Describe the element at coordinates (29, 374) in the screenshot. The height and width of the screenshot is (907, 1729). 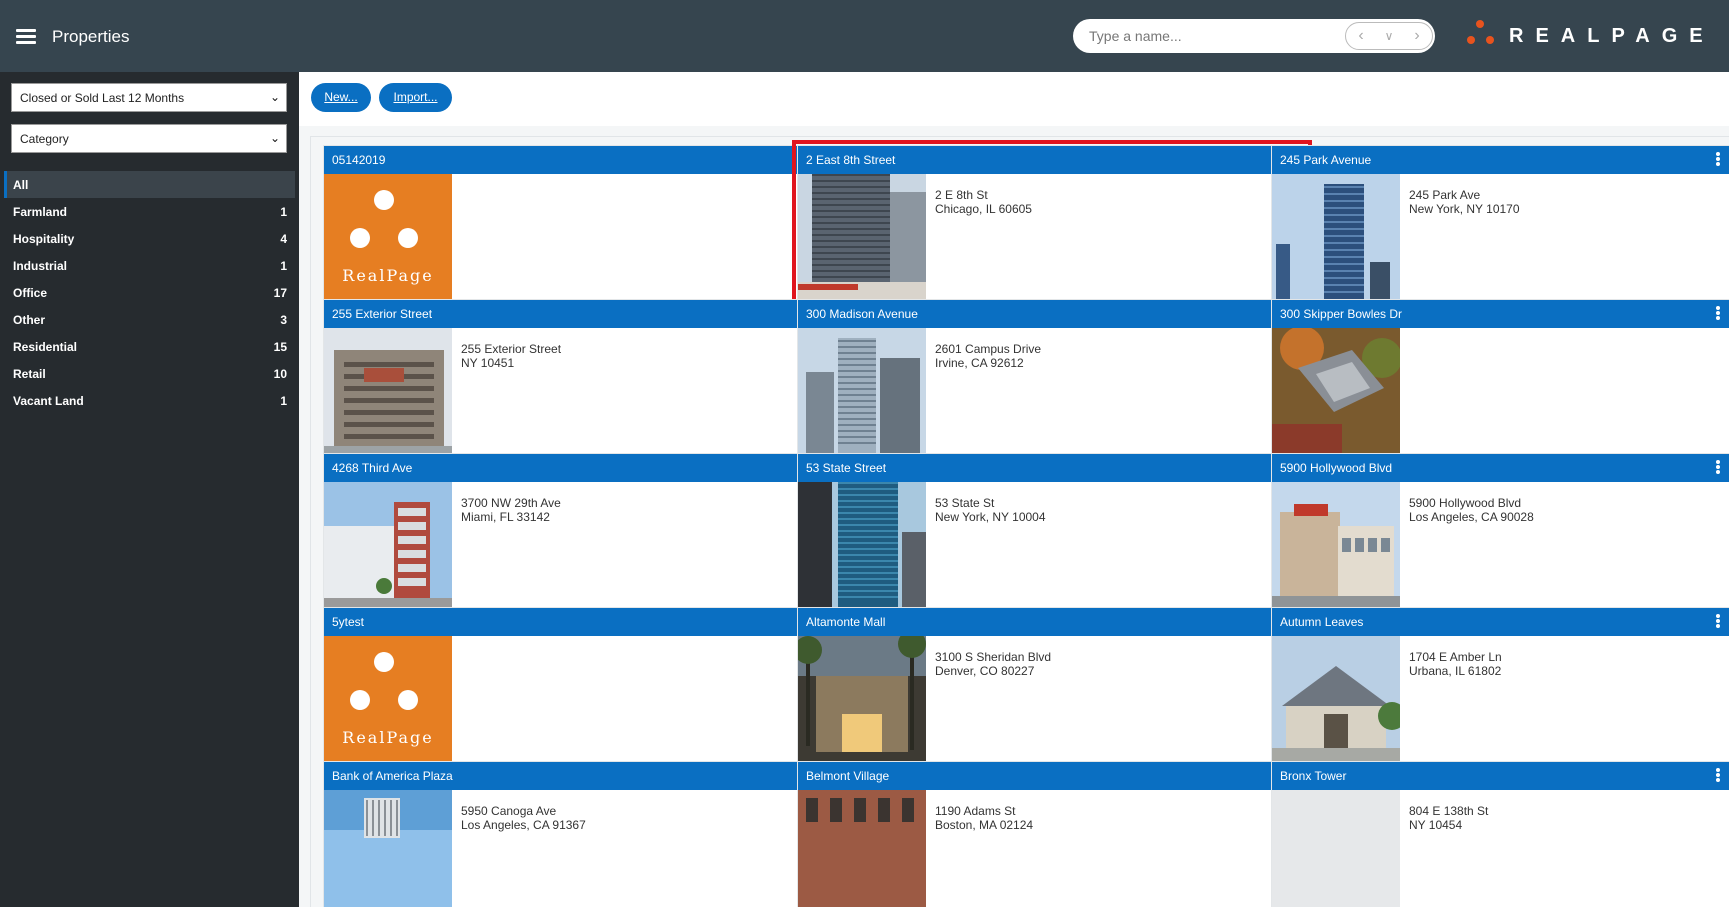
I see `category-label: Retail` at that location.